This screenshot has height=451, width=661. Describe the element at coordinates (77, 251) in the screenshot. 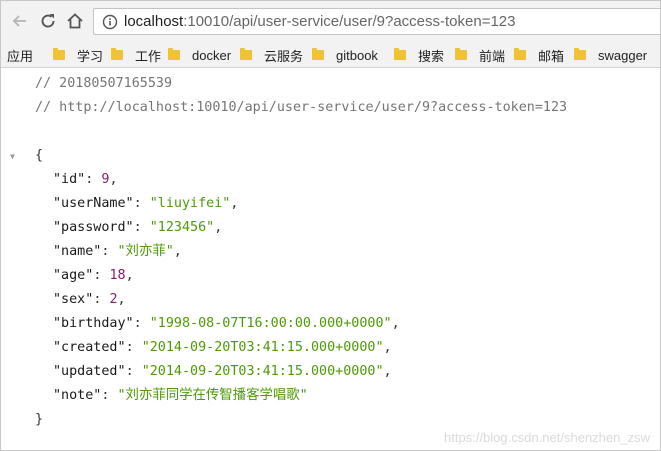

I see `field-key: "name"` at that location.